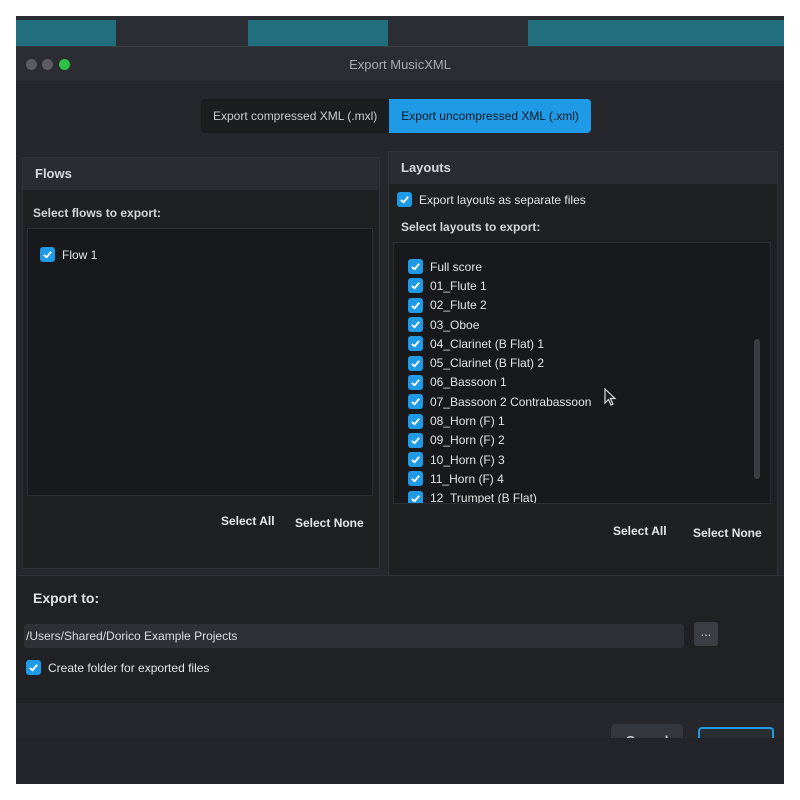 The height and width of the screenshot is (800, 800). What do you see at coordinates (499, 324) in the screenshot?
I see `list-item: 03_Oboe` at bounding box center [499, 324].